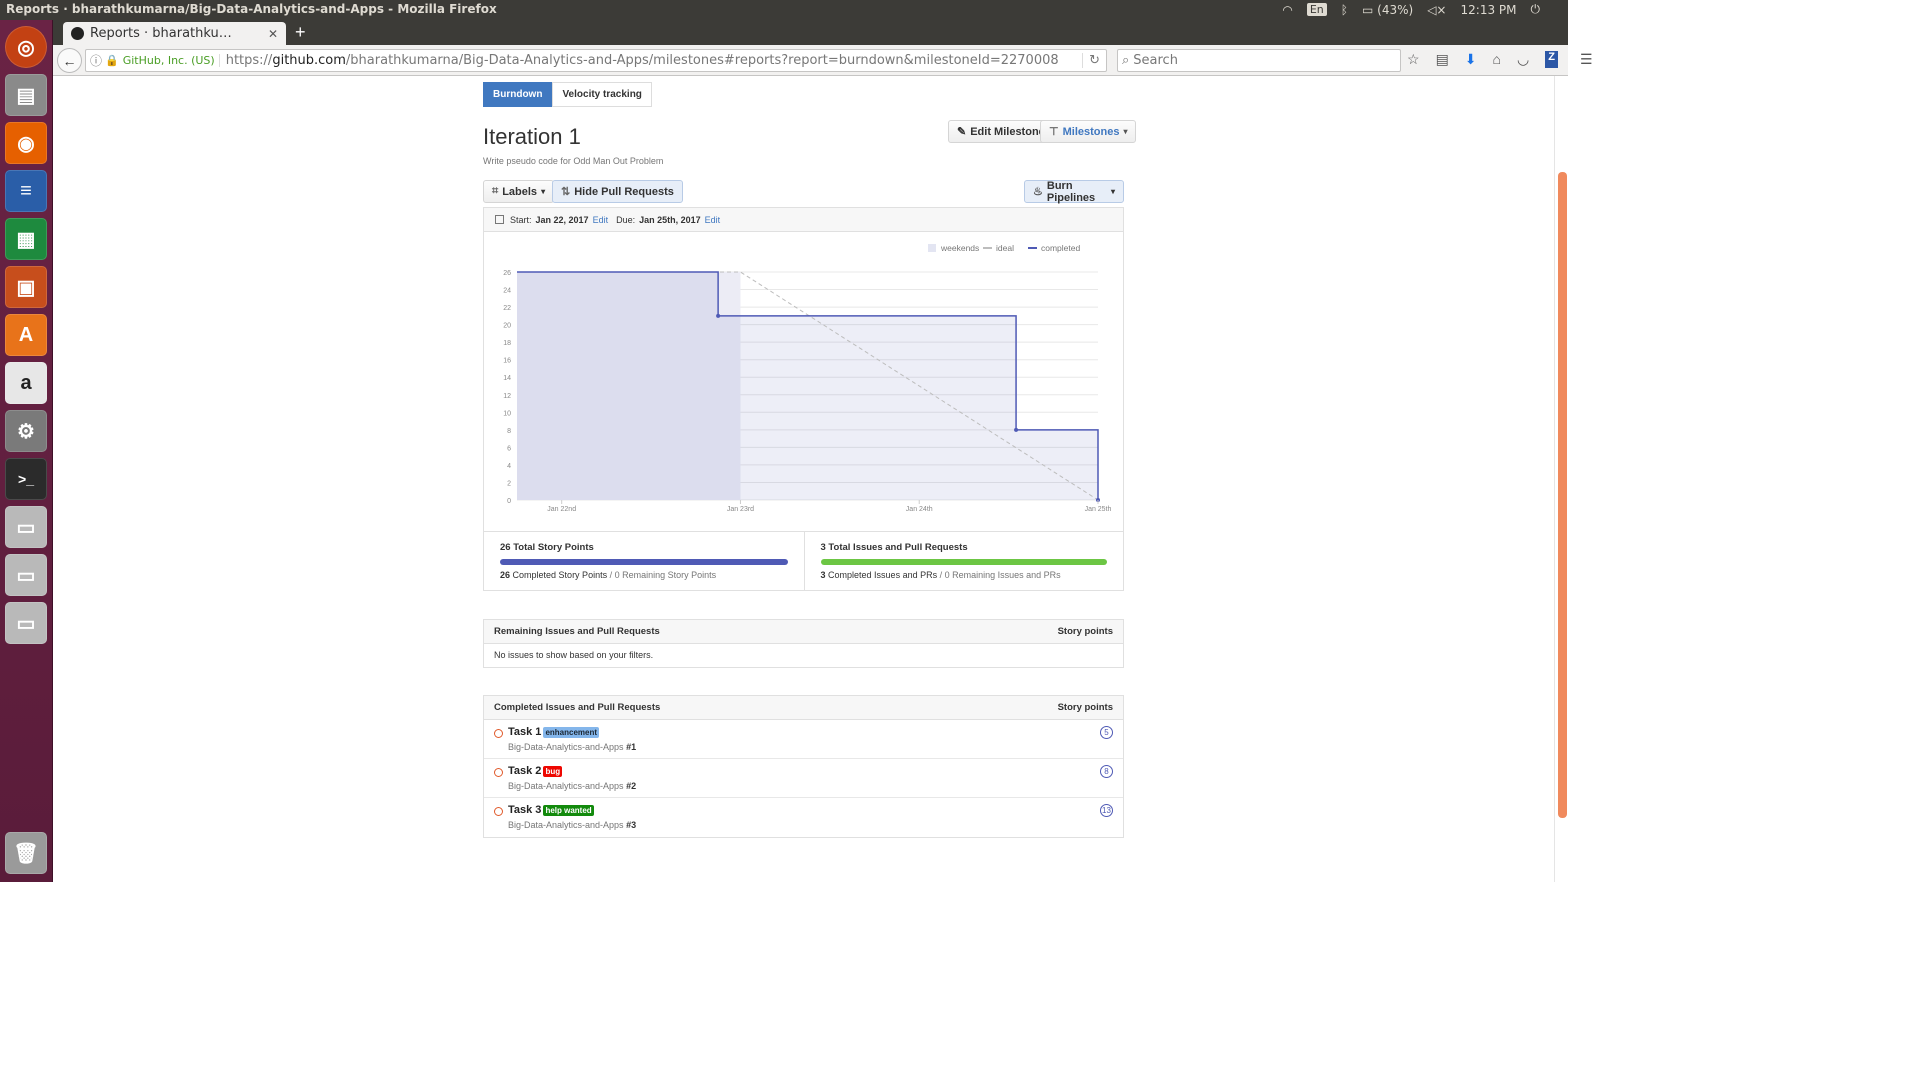 This screenshot has width=1920, height=1080. Describe the element at coordinates (1316, 9) in the screenshot. I see `keyboard-layout-indicator: En` at that location.